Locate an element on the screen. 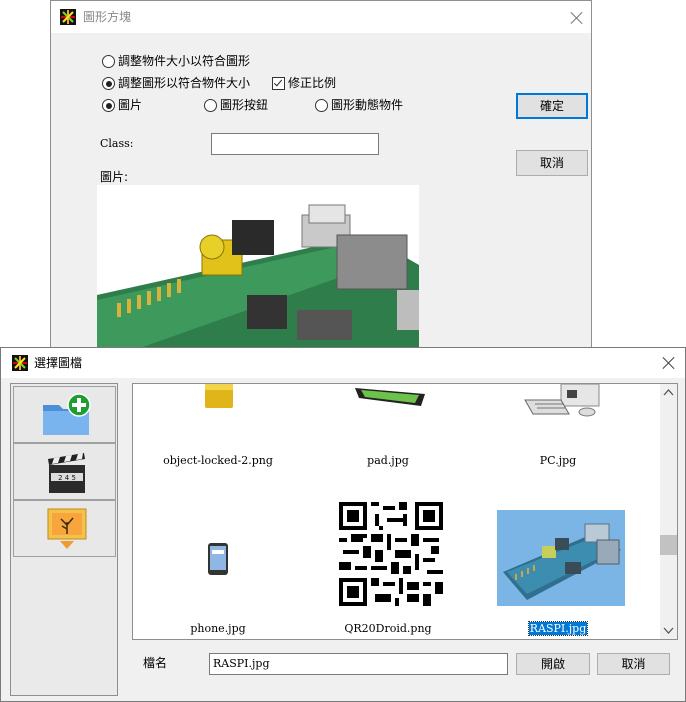 The width and height of the screenshot is (686, 702). file-item: PC.jpg is located at coordinates (558, 429).